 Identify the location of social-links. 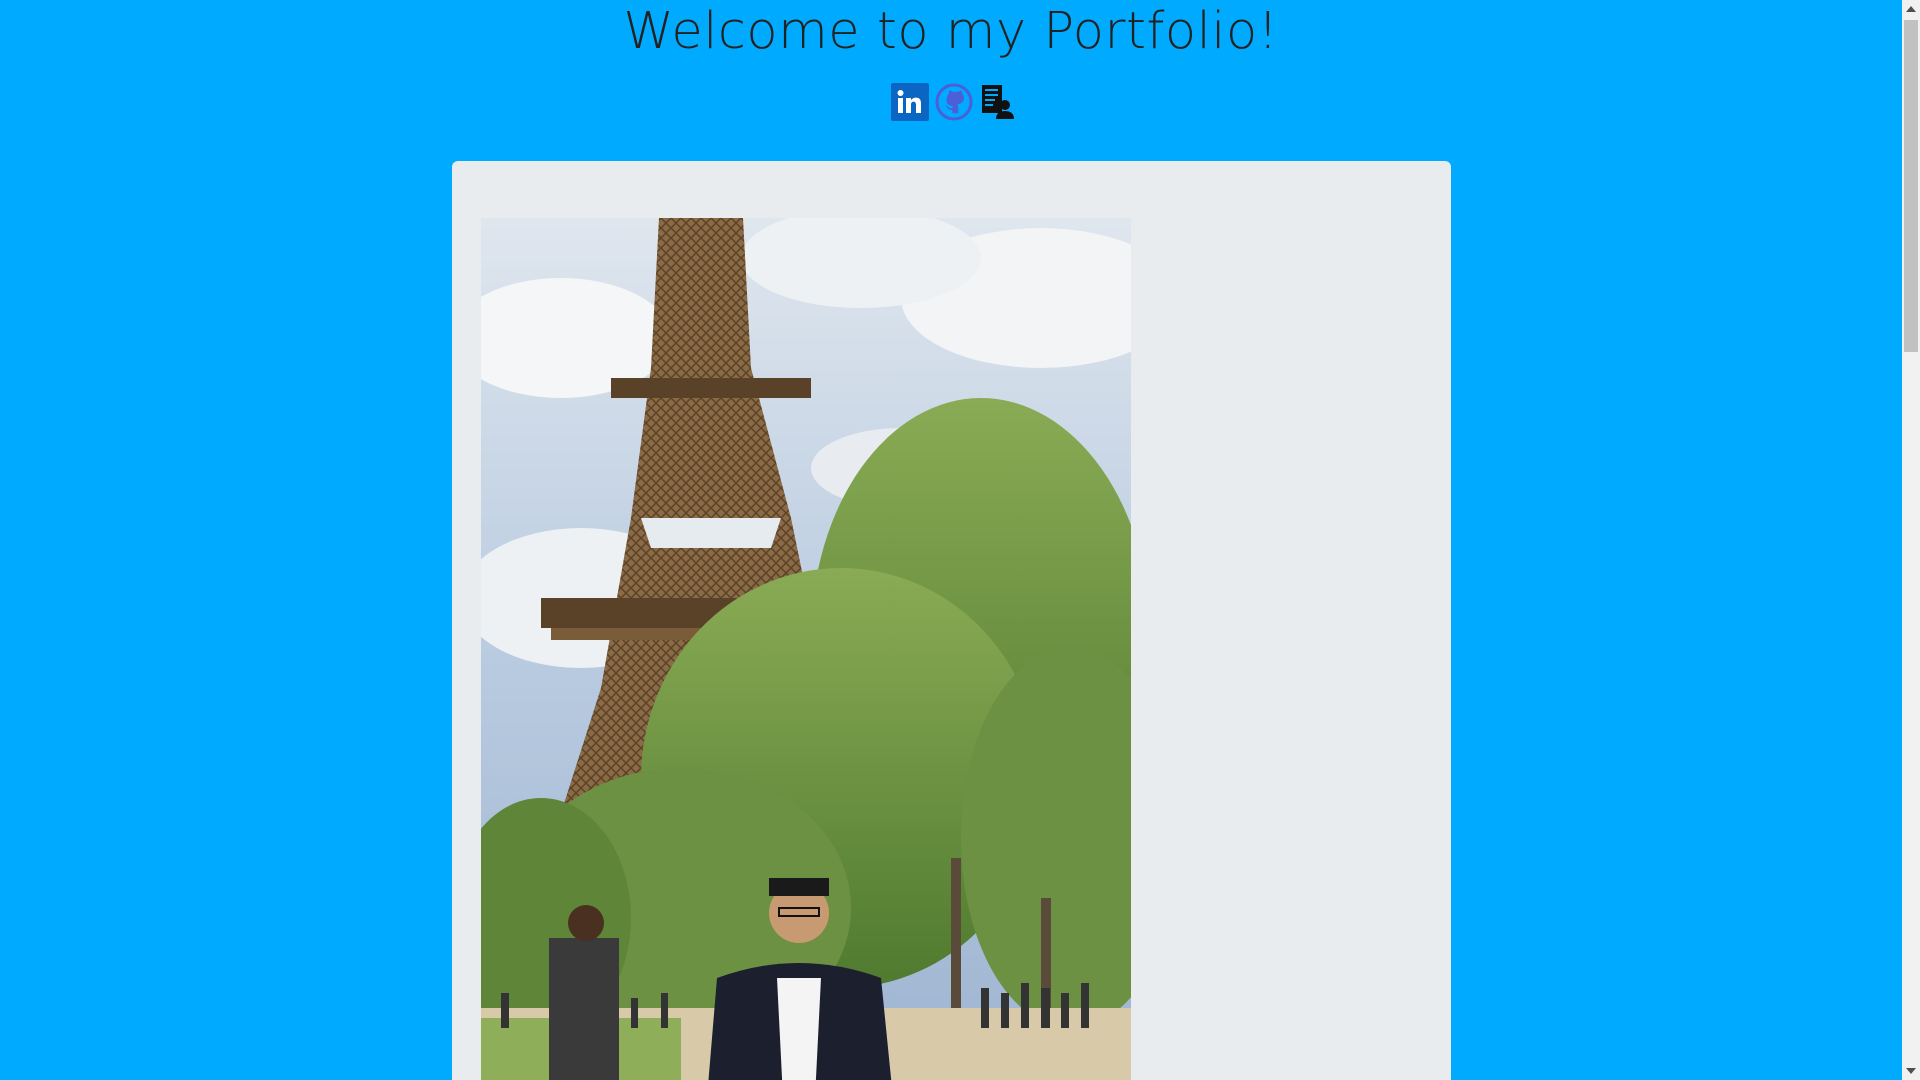
(954, 102).